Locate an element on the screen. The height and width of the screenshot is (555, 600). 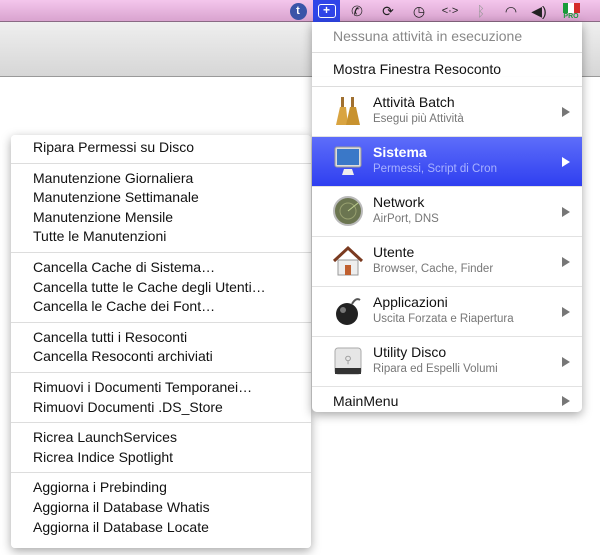
menu-item-utente: Utente Browser, Cache, Finder is located at coordinates (447, 262).